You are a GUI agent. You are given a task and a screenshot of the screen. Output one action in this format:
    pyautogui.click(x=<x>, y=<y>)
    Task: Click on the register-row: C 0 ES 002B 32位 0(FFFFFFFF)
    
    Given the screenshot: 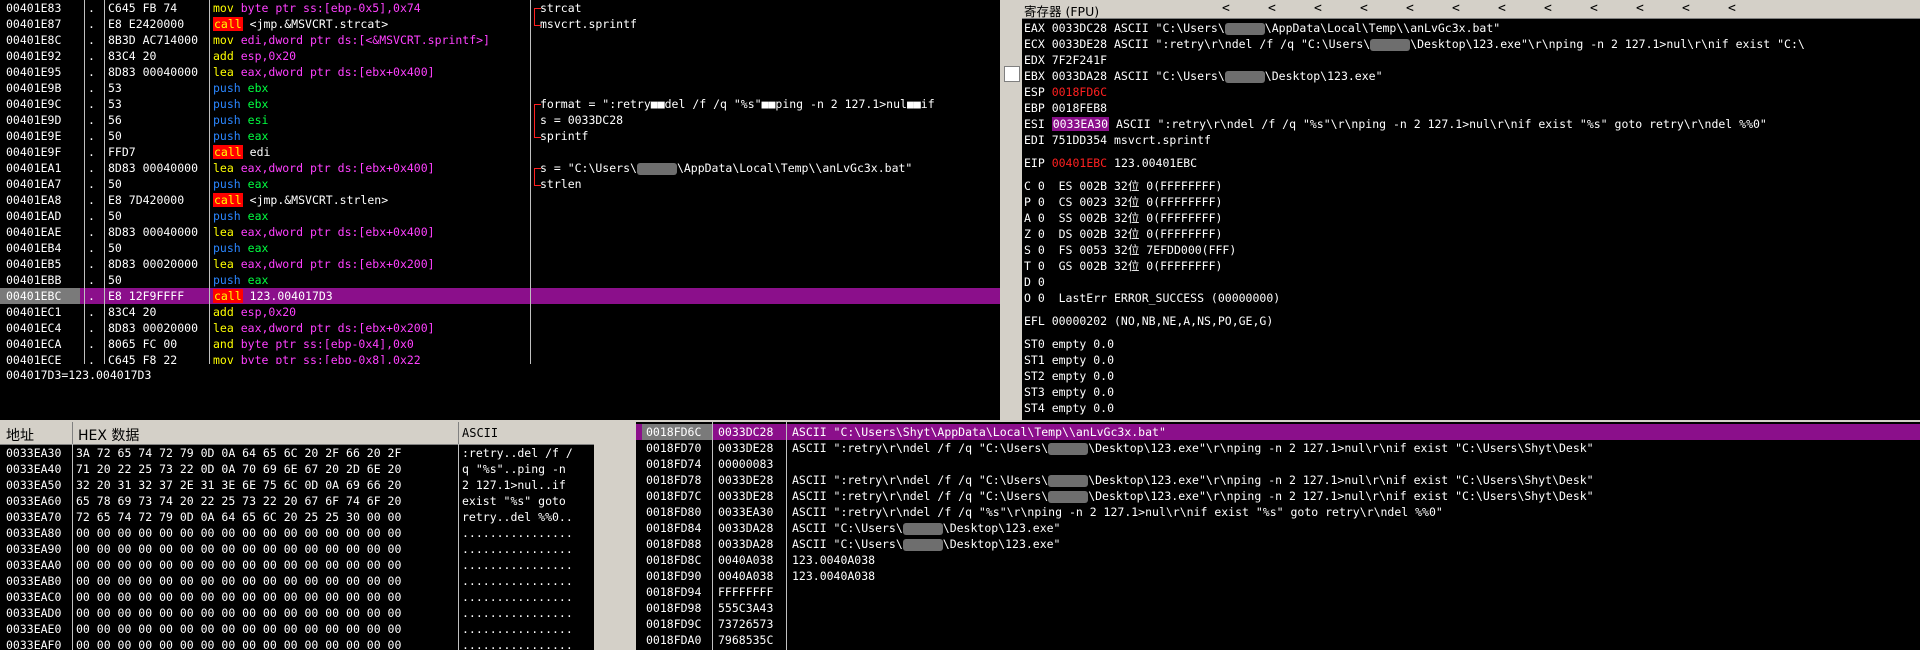 What is the action you would take?
    pyautogui.click(x=1123, y=186)
    